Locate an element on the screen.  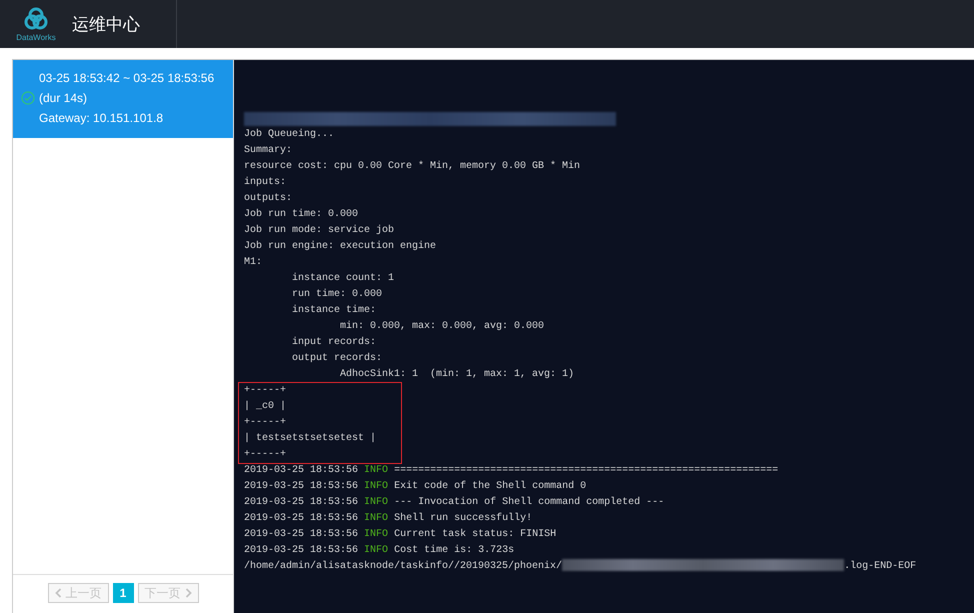
log-line: instance time: is located at coordinates (334, 311).